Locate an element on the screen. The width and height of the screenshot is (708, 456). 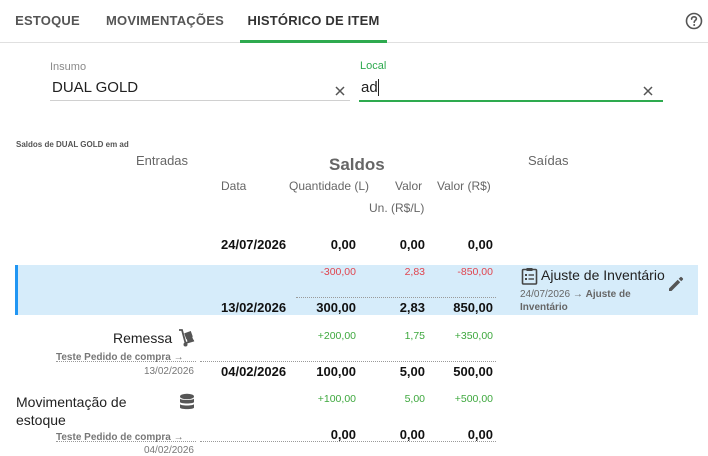
dolly-icon is located at coordinates (187, 338).